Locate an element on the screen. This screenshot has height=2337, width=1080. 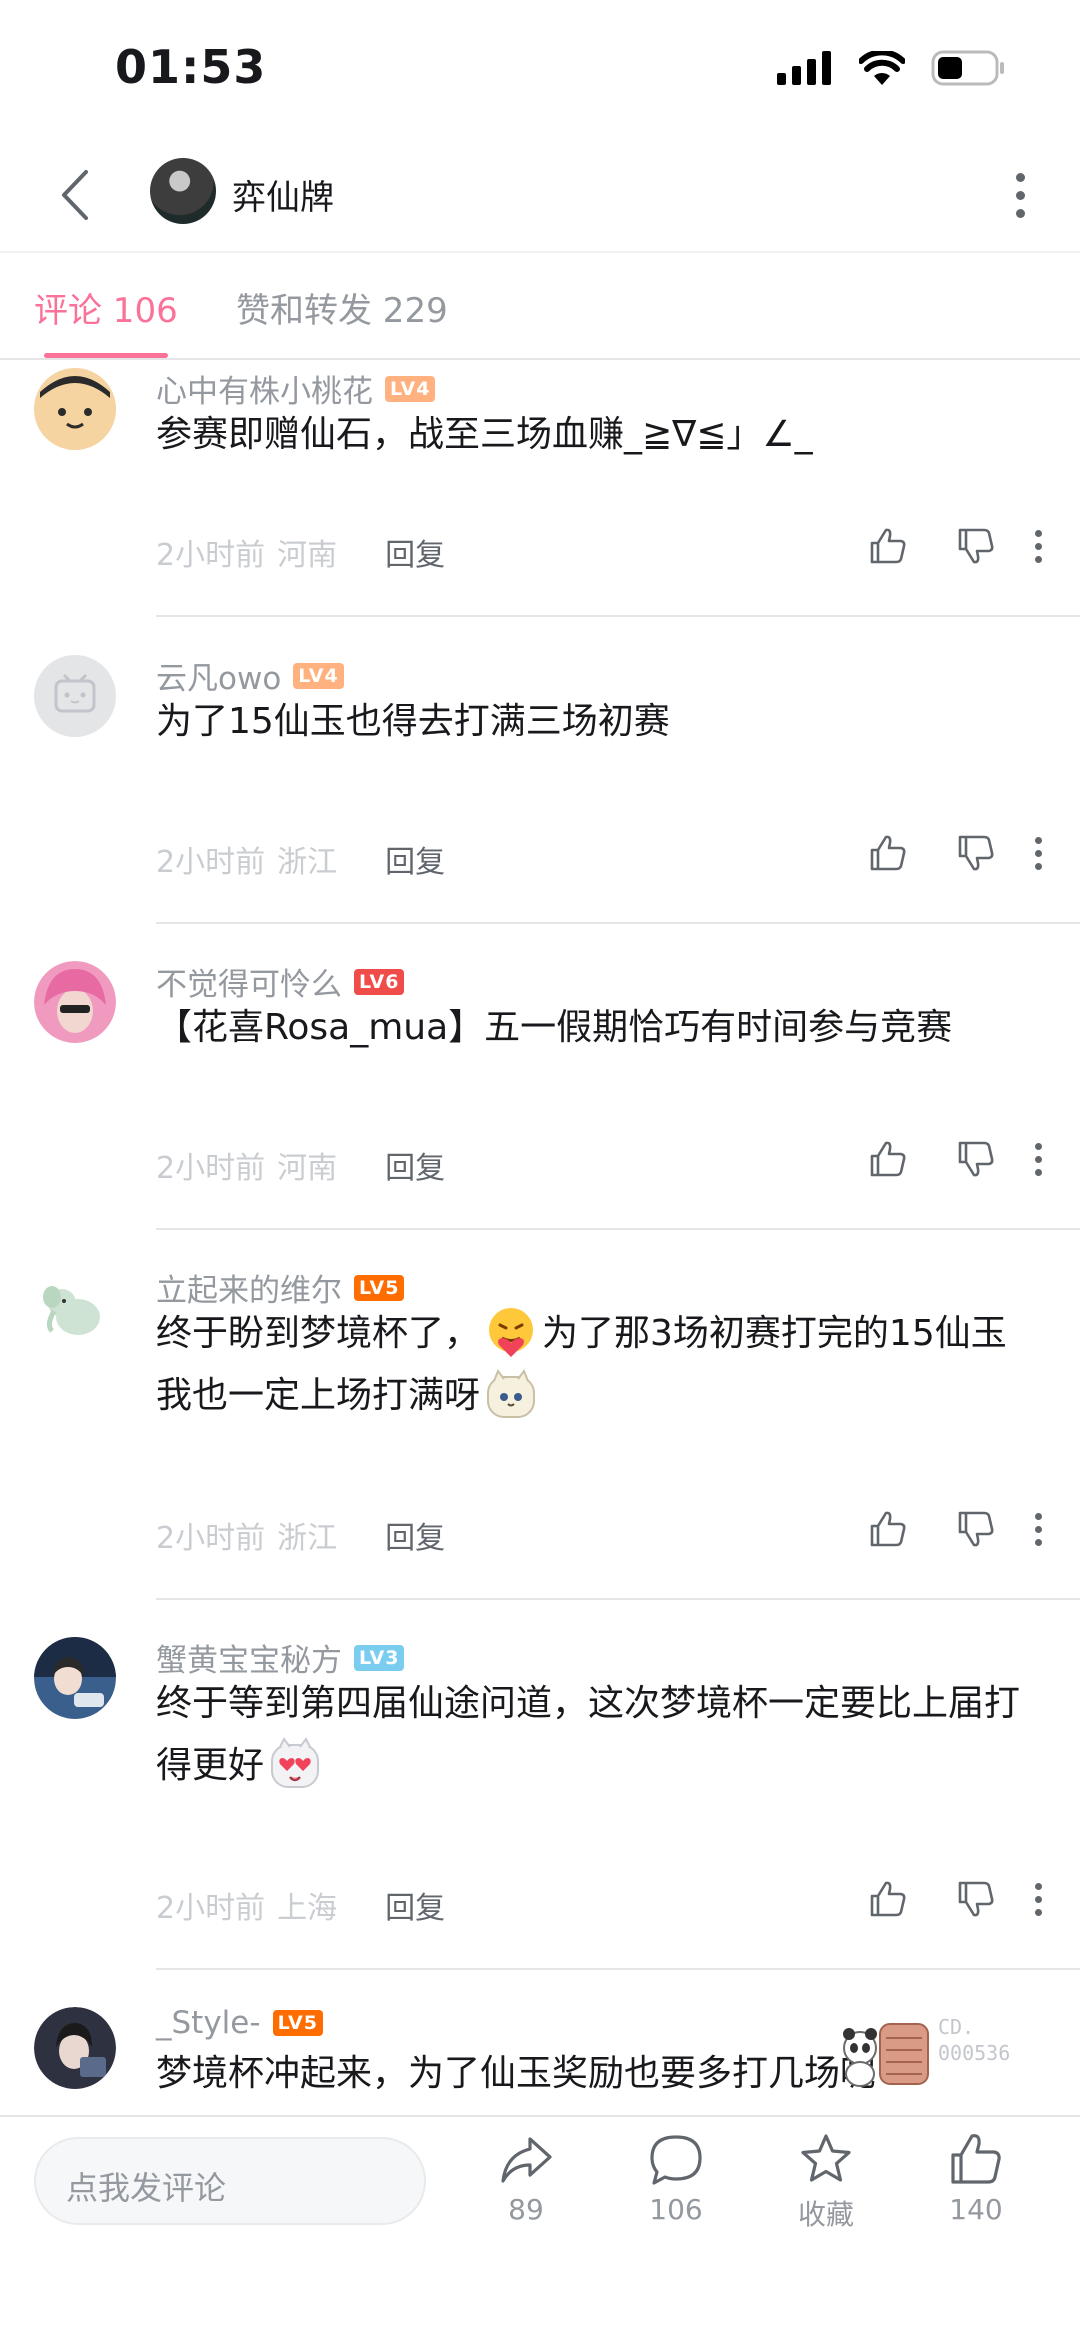
cat-sticker-icon is located at coordinates (511, 1394).